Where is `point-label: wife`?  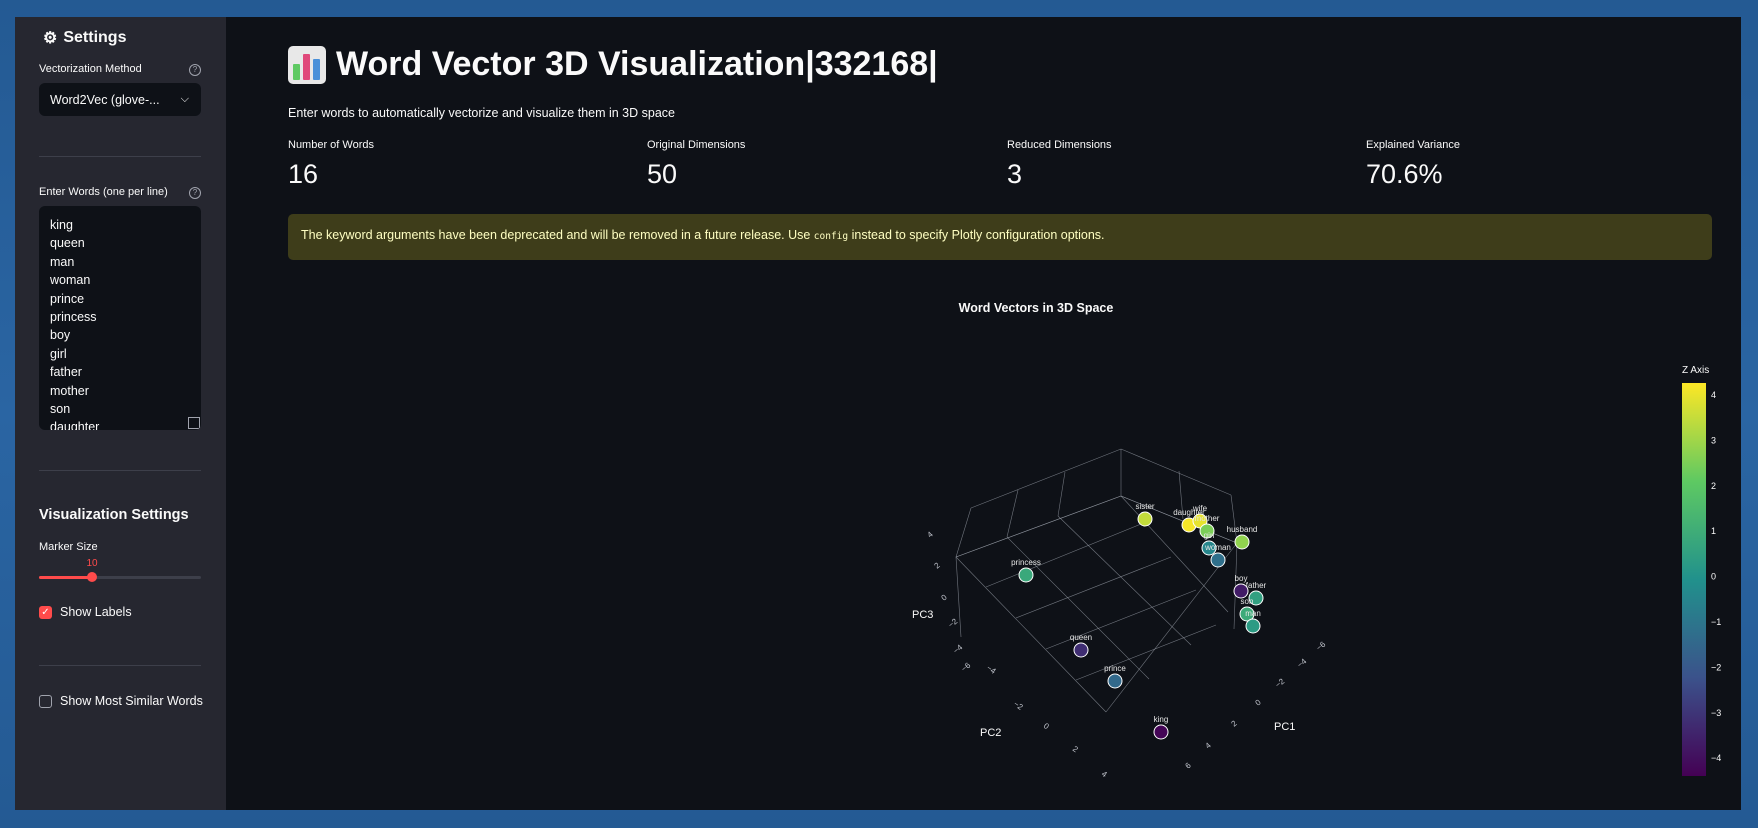 point-label: wife is located at coordinates (1200, 508).